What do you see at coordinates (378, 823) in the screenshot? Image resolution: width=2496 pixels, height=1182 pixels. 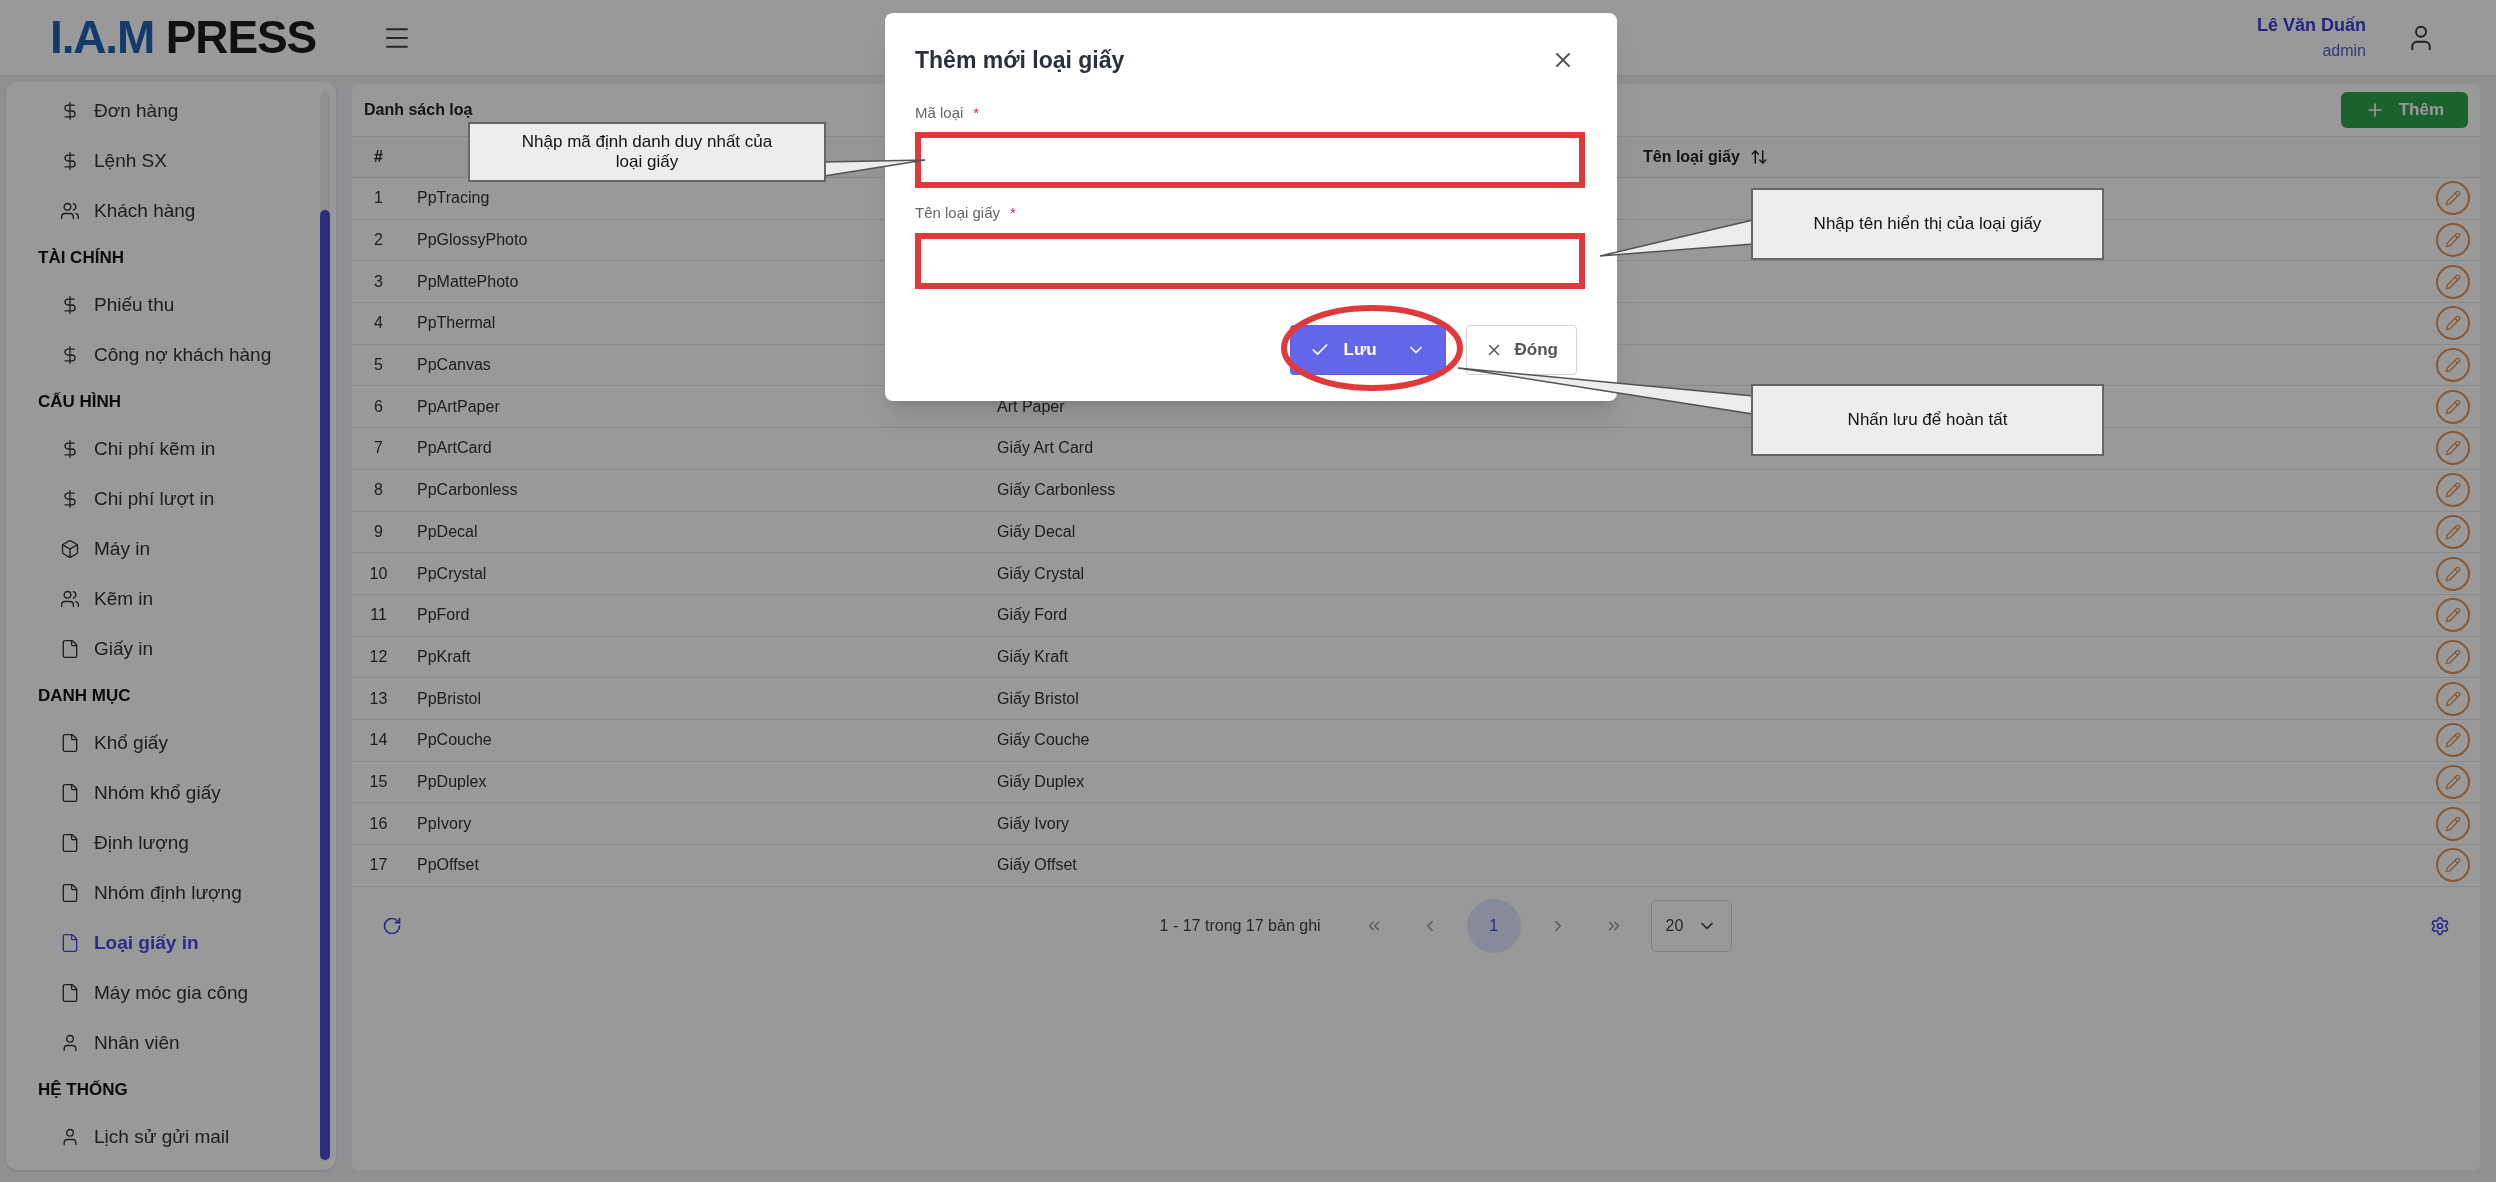 I see `table-cell-text: 16` at bounding box center [378, 823].